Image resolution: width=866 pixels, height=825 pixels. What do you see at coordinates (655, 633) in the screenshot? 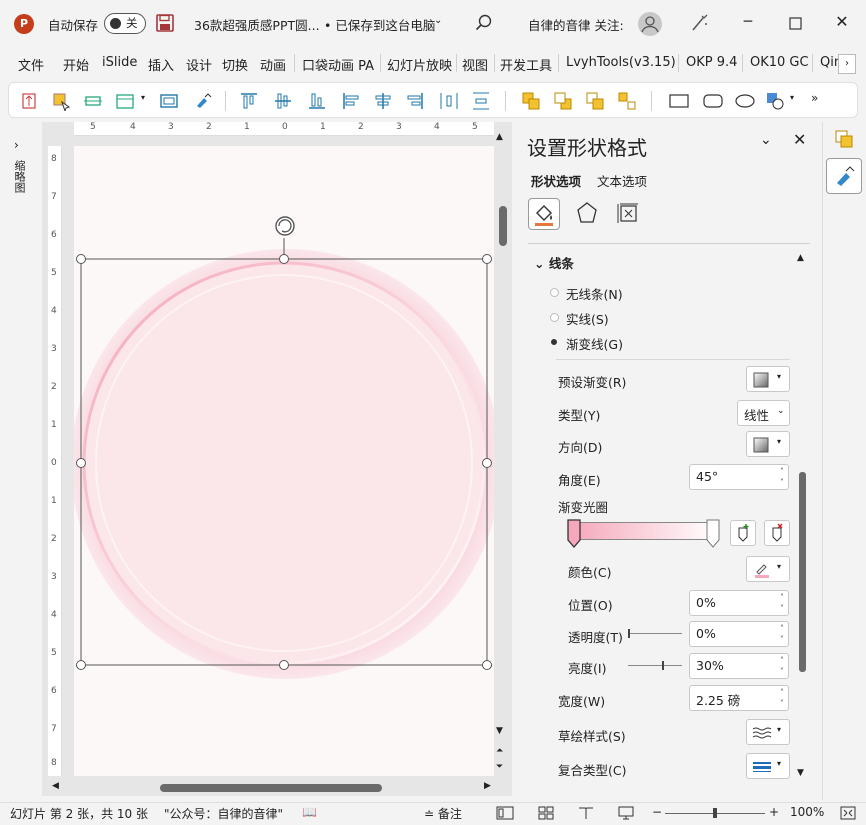
I see `transparency-slider` at bounding box center [655, 633].